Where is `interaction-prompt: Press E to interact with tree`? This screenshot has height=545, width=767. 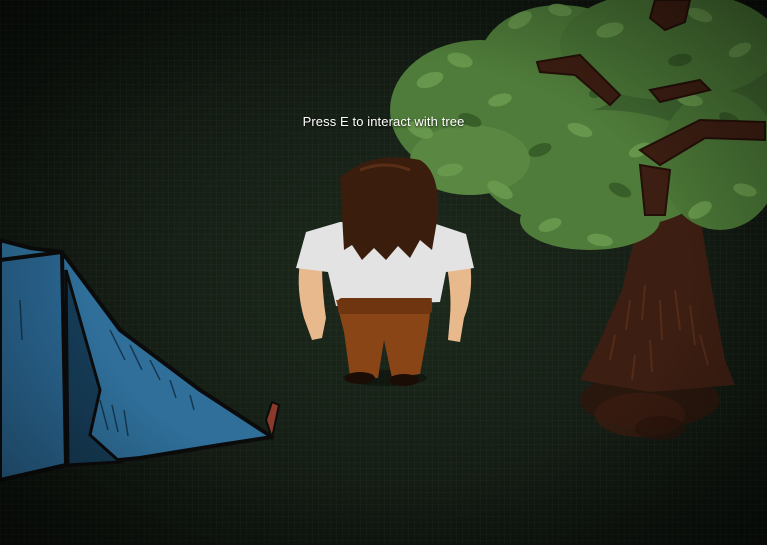 interaction-prompt: Press E to interact with tree is located at coordinates (383, 121).